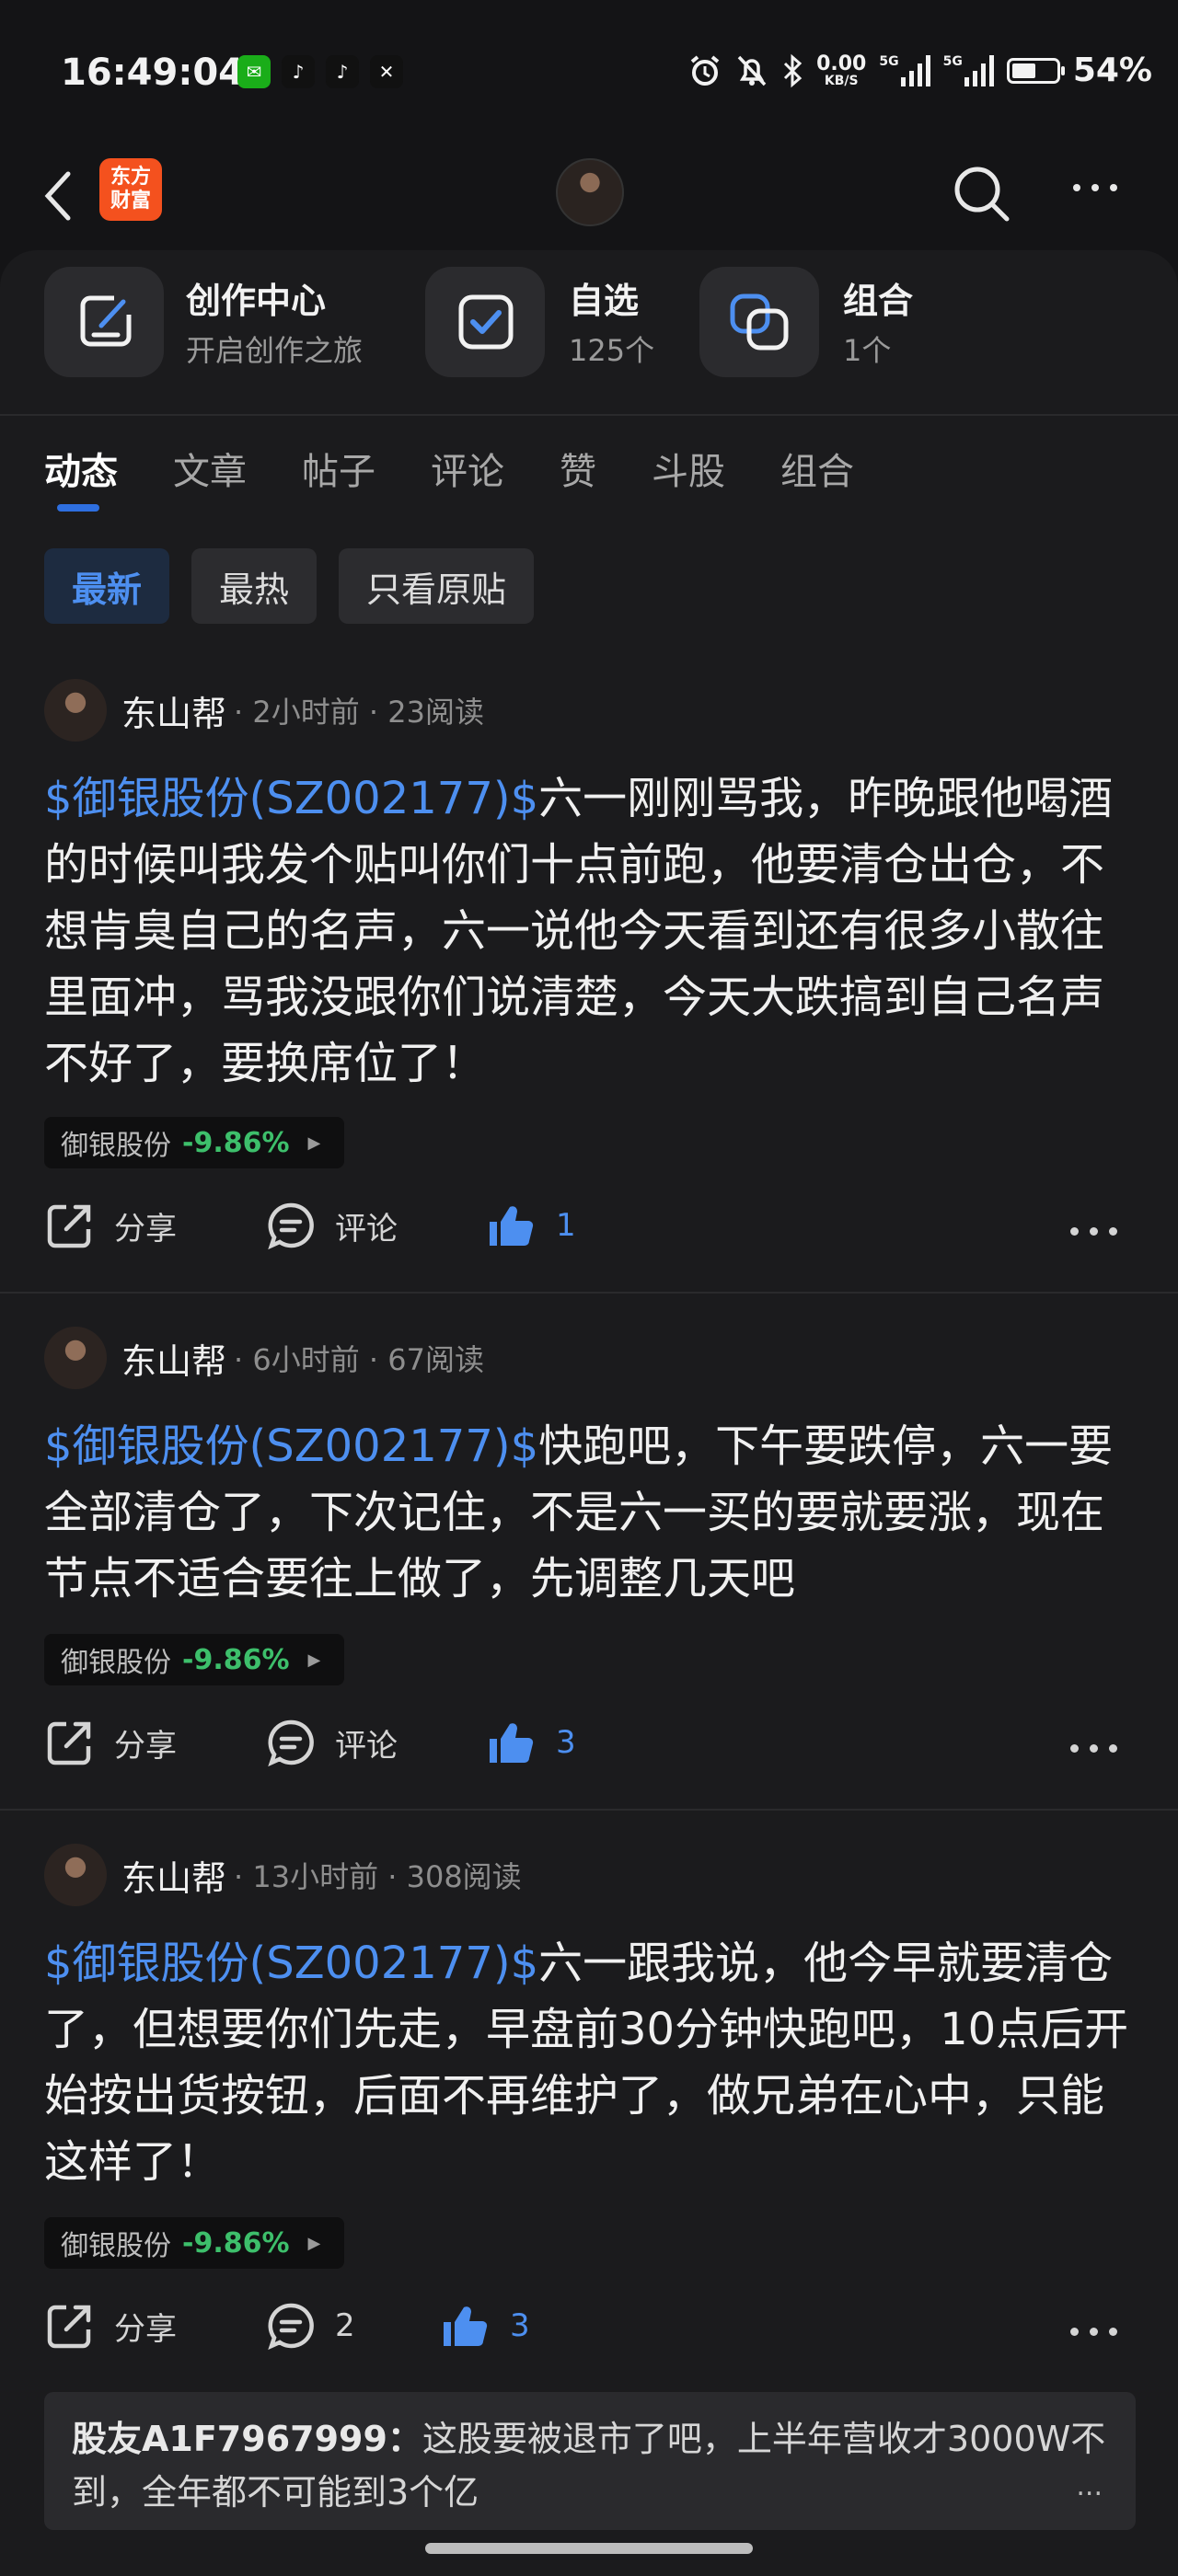 Image resolution: width=1178 pixels, height=2576 pixels. What do you see at coordinates (1112, 70) in the screenshot?
I see `battery-percent: 54%` at bounding box center [1112, 70].